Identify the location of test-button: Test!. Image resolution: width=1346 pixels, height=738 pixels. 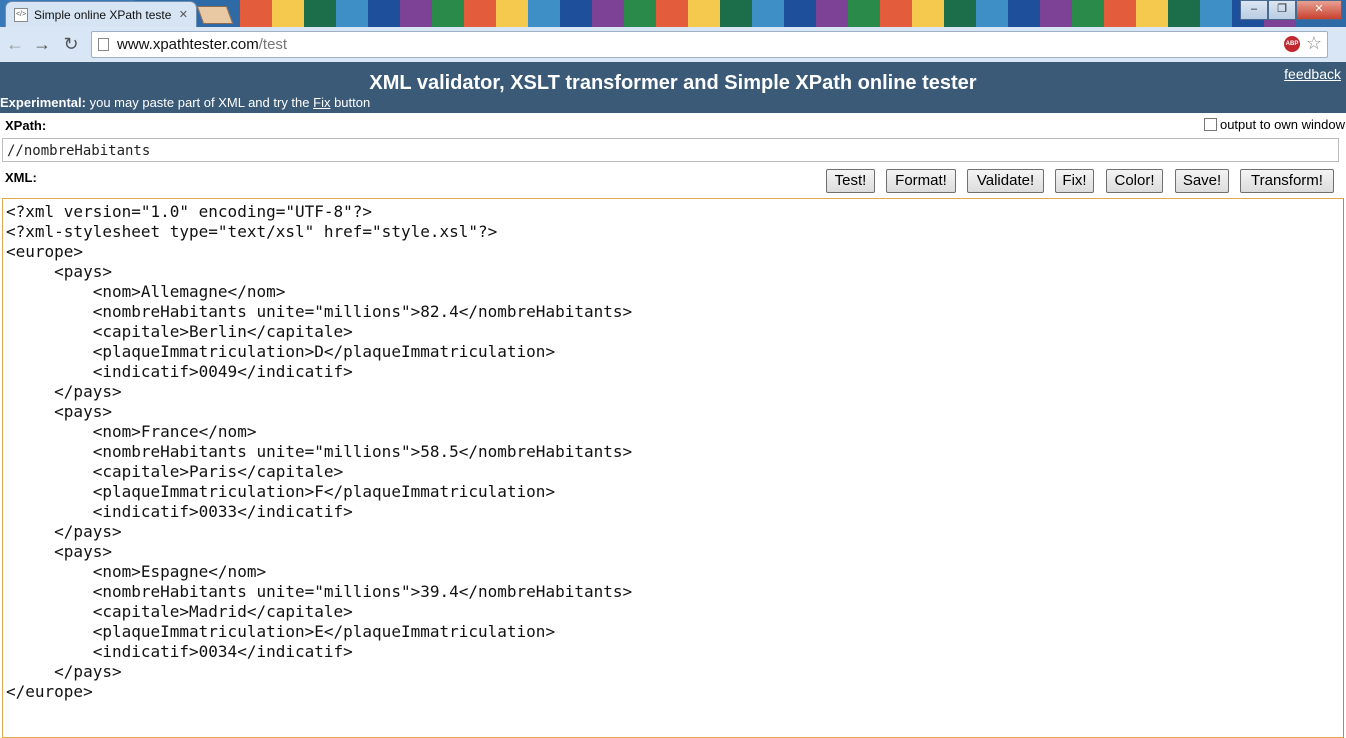
(850, 181).